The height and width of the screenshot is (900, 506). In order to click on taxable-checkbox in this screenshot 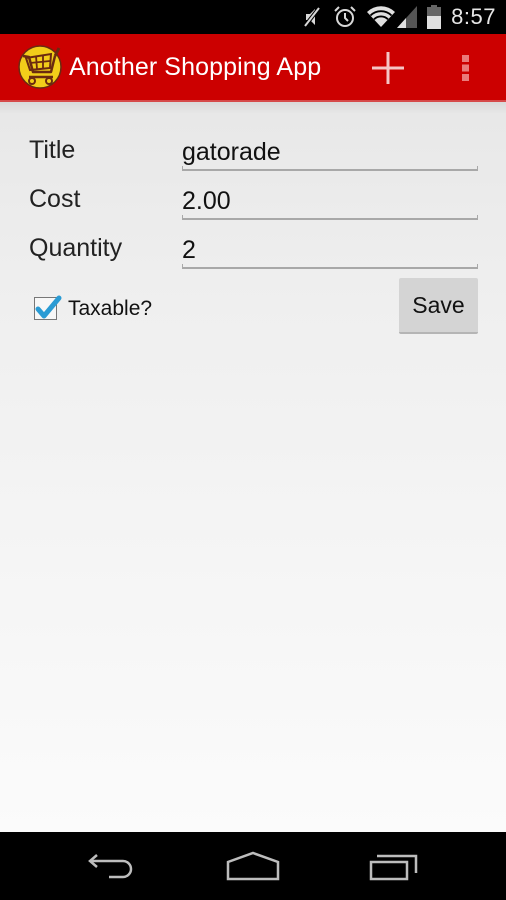, I will do `click(48, 307)`.